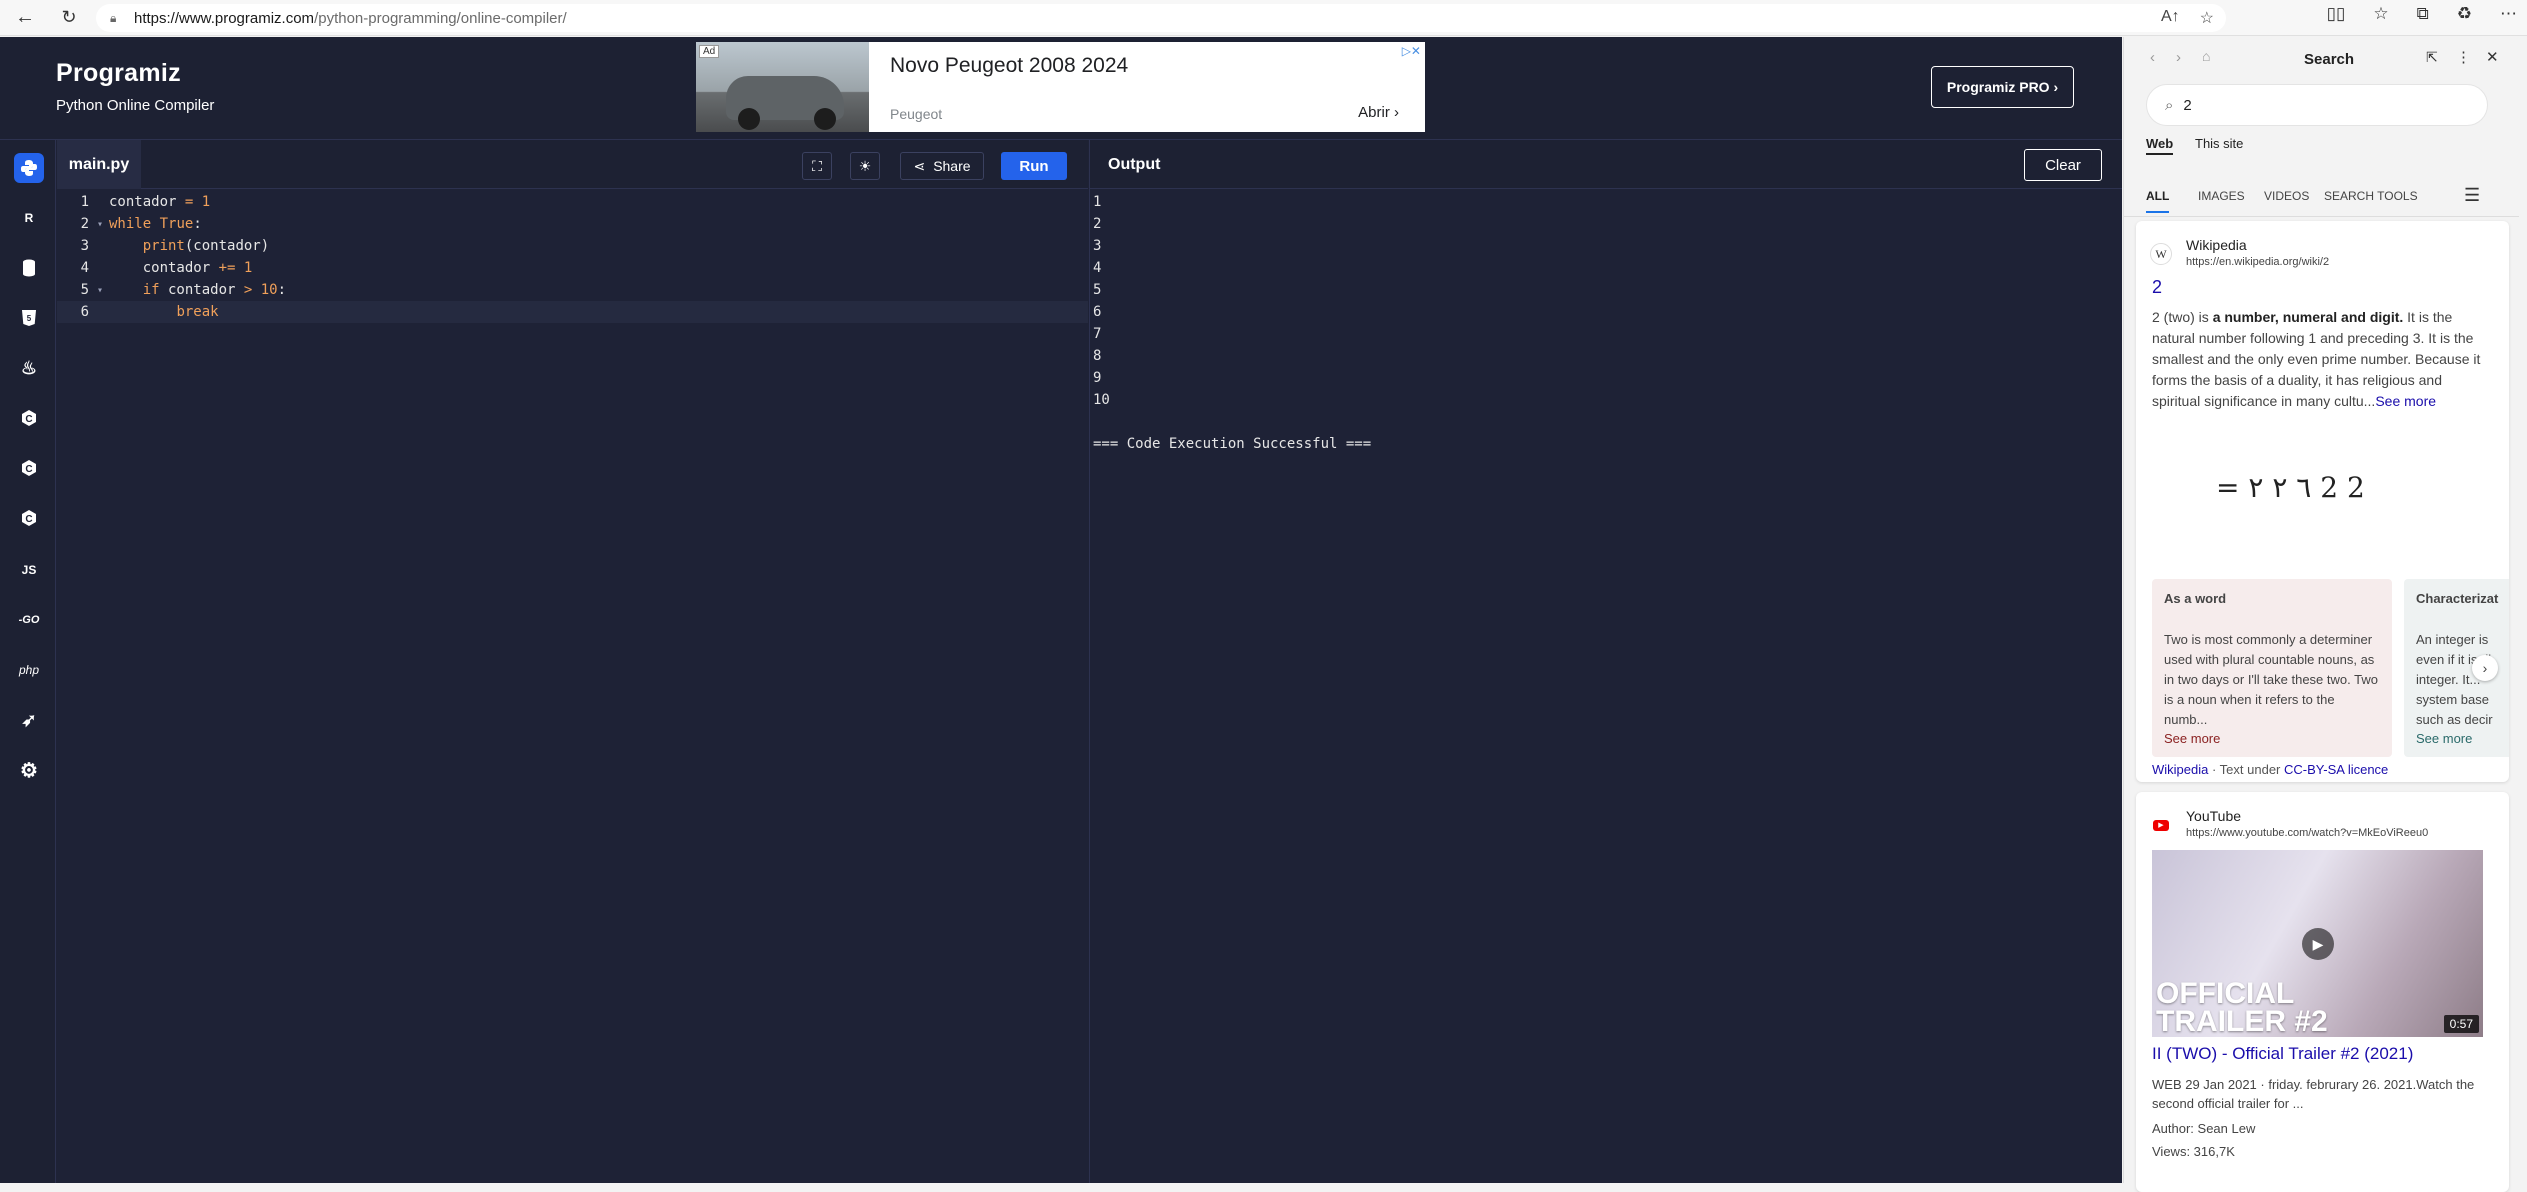 The image size is (2527, 1192). I want to click on cpp-icon: C, so click(29, 468).